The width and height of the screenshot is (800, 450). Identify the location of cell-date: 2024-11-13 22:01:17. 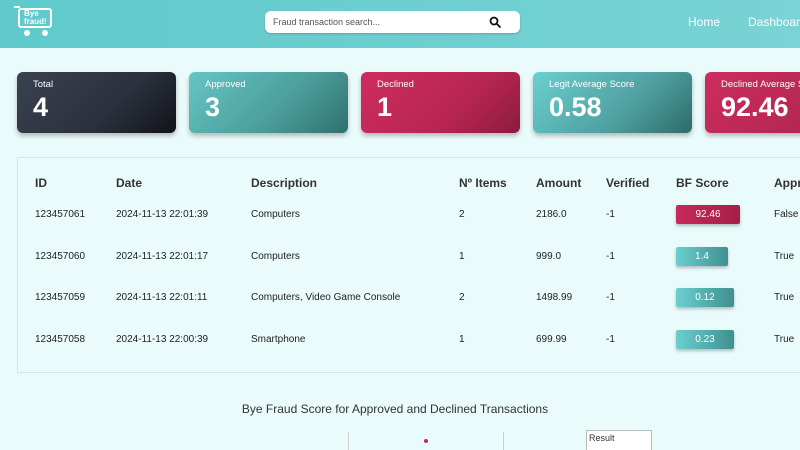
(162, 256).